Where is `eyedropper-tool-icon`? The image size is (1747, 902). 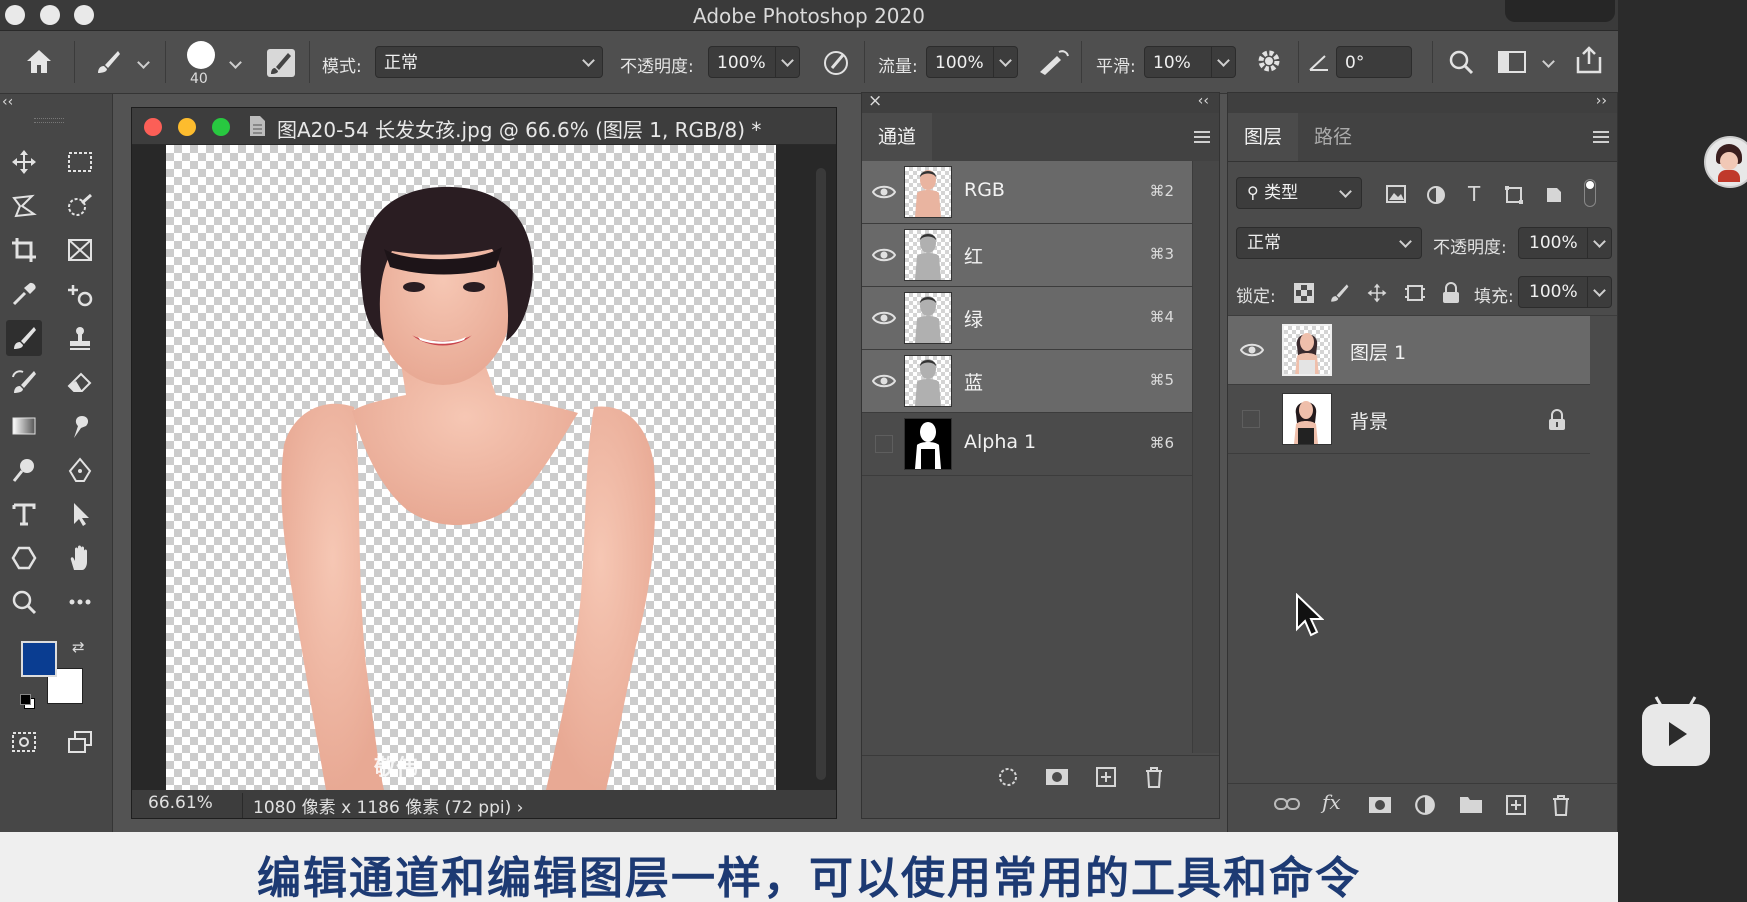
eyedropper-tool-icon is located at coordinates (24, 294).